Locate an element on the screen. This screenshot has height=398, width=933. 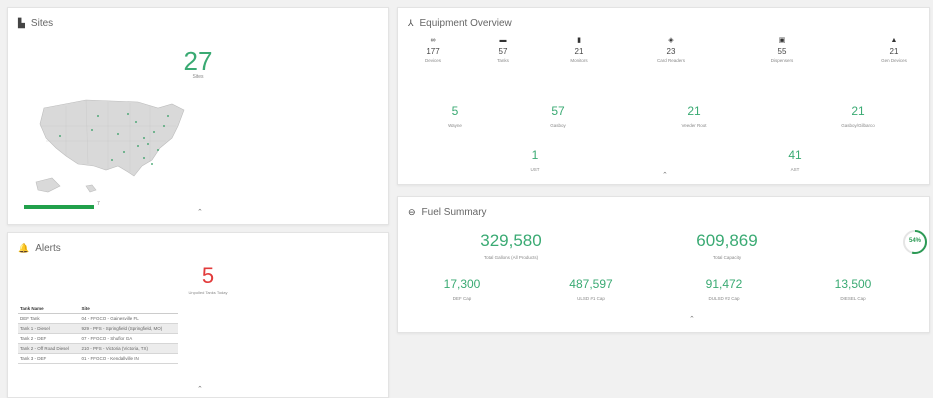
site-cell: 04 - FFGCO - Gainesville FL is located at coordinates (128, 318).